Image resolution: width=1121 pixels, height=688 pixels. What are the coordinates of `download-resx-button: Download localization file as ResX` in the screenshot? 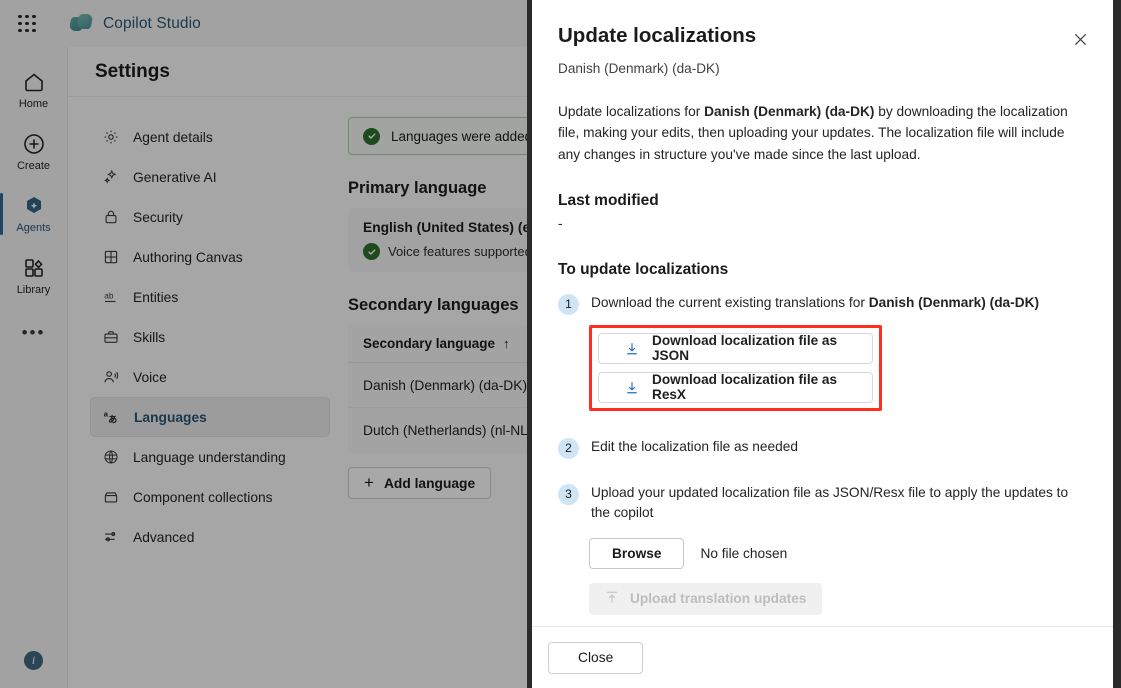 It's located at (735, 387).